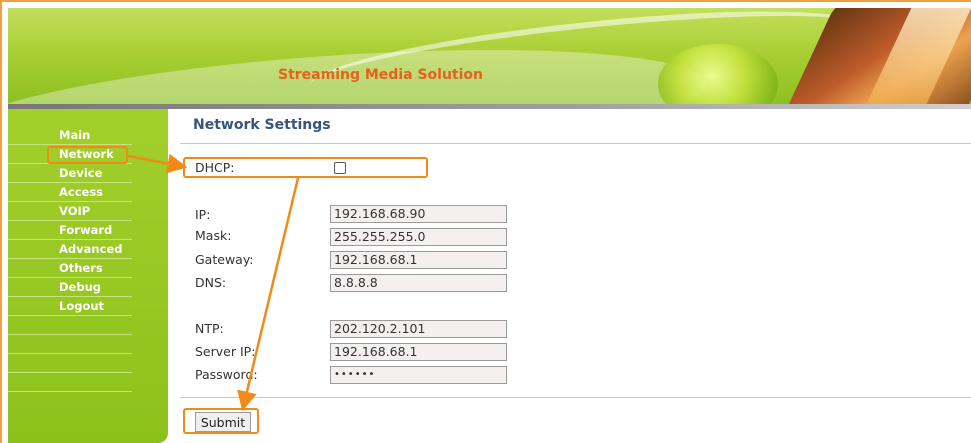  I want to click on sidebar-item-forward: Forward, so click(70, 230).